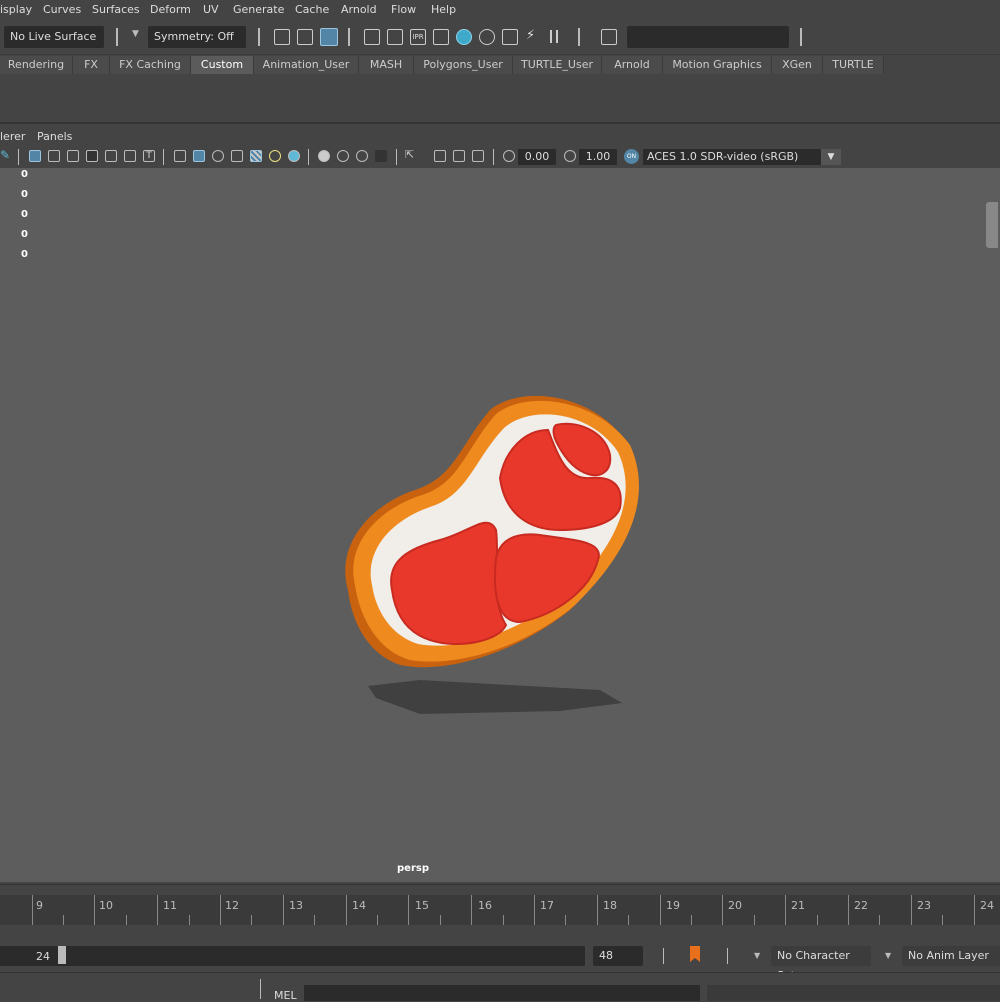 The height and width of the screenshot is (1002, 1000). Describe the element at coordinates (463, 65) in the screenshot. I see `tab-polygons-user: Polygons_User` at that location.